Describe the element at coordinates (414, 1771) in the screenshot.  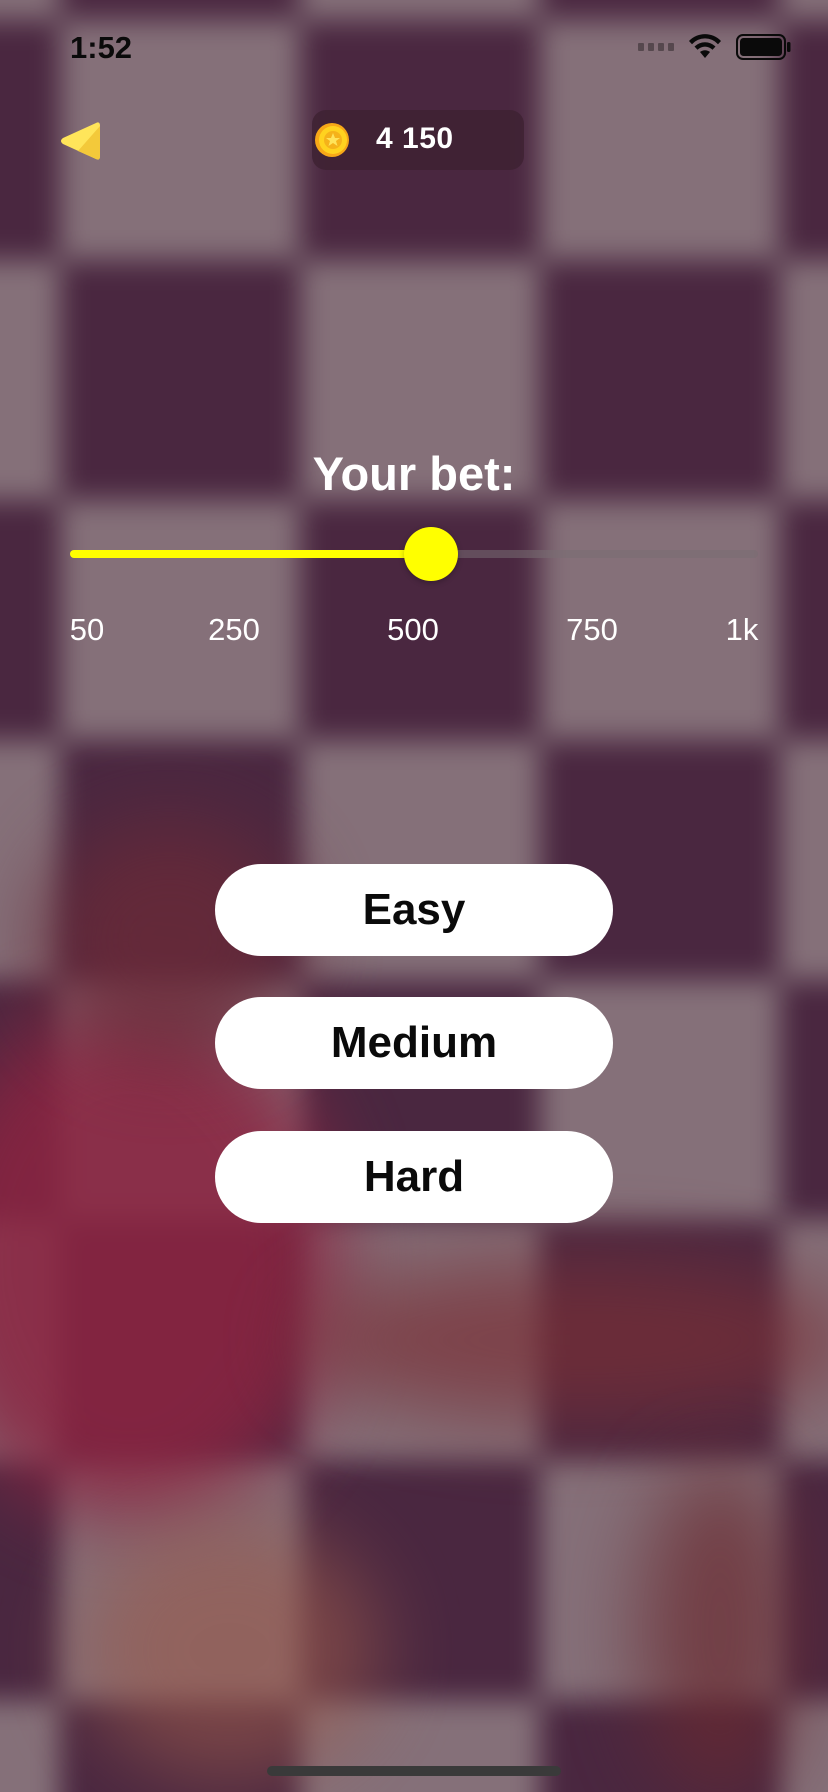
I see `home-indicator` at that location.